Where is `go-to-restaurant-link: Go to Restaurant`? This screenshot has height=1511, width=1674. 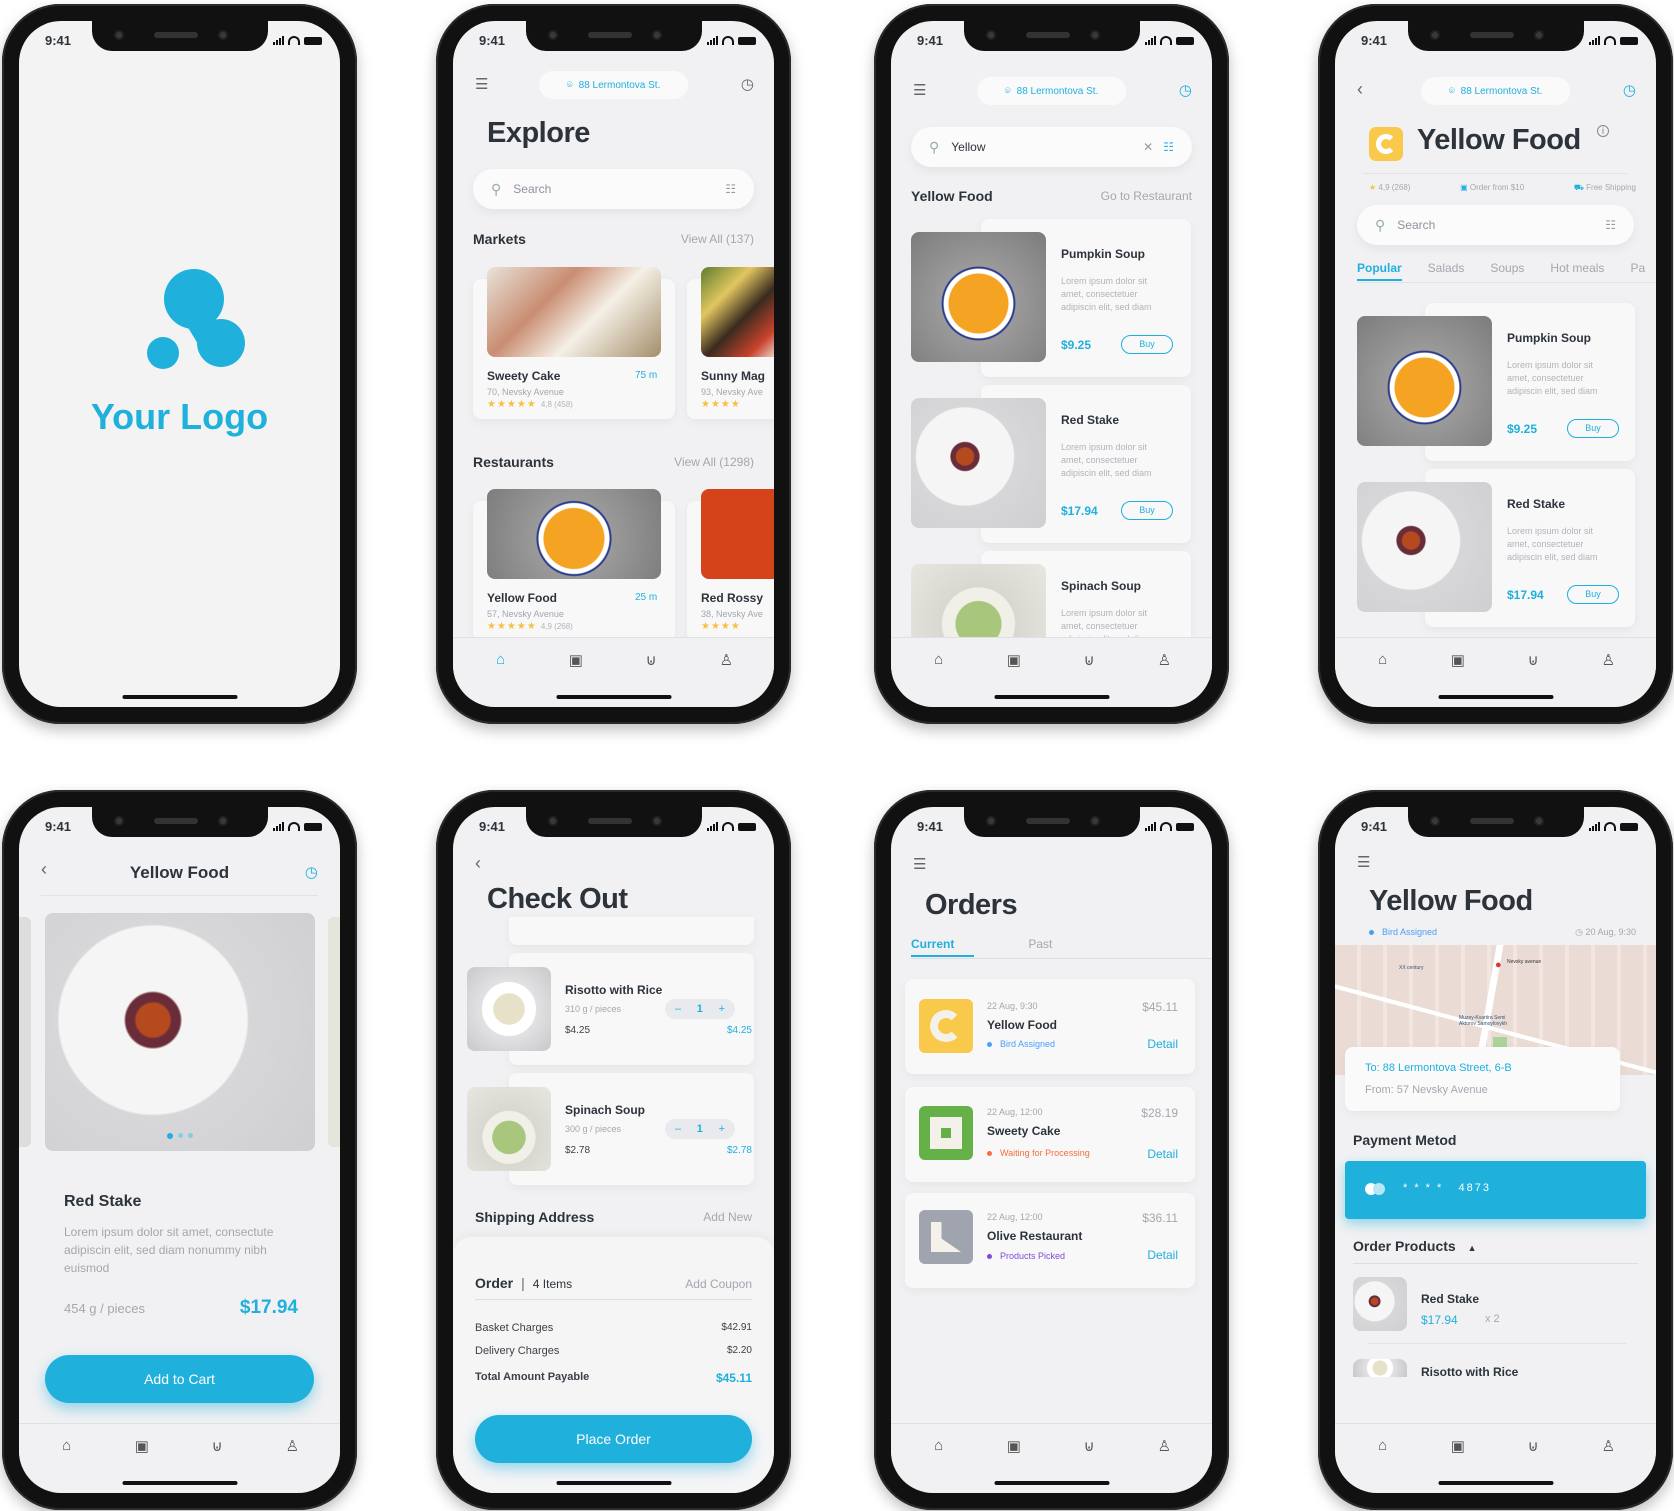 go-to-restaurant-link: Go to Restaurant is located at coordinates (1146, 196).